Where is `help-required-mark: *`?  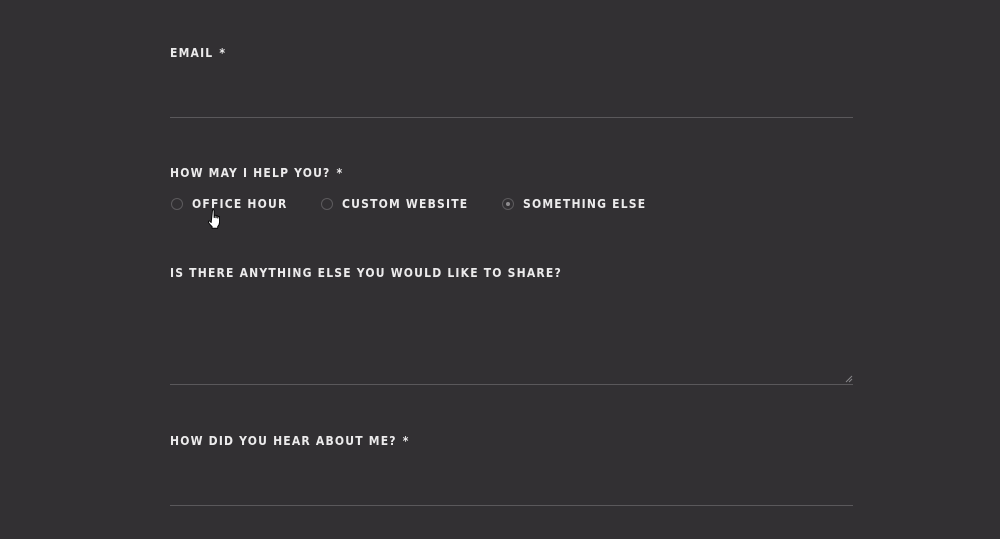 help-required-mark: * is located at coordinates (340, 173).